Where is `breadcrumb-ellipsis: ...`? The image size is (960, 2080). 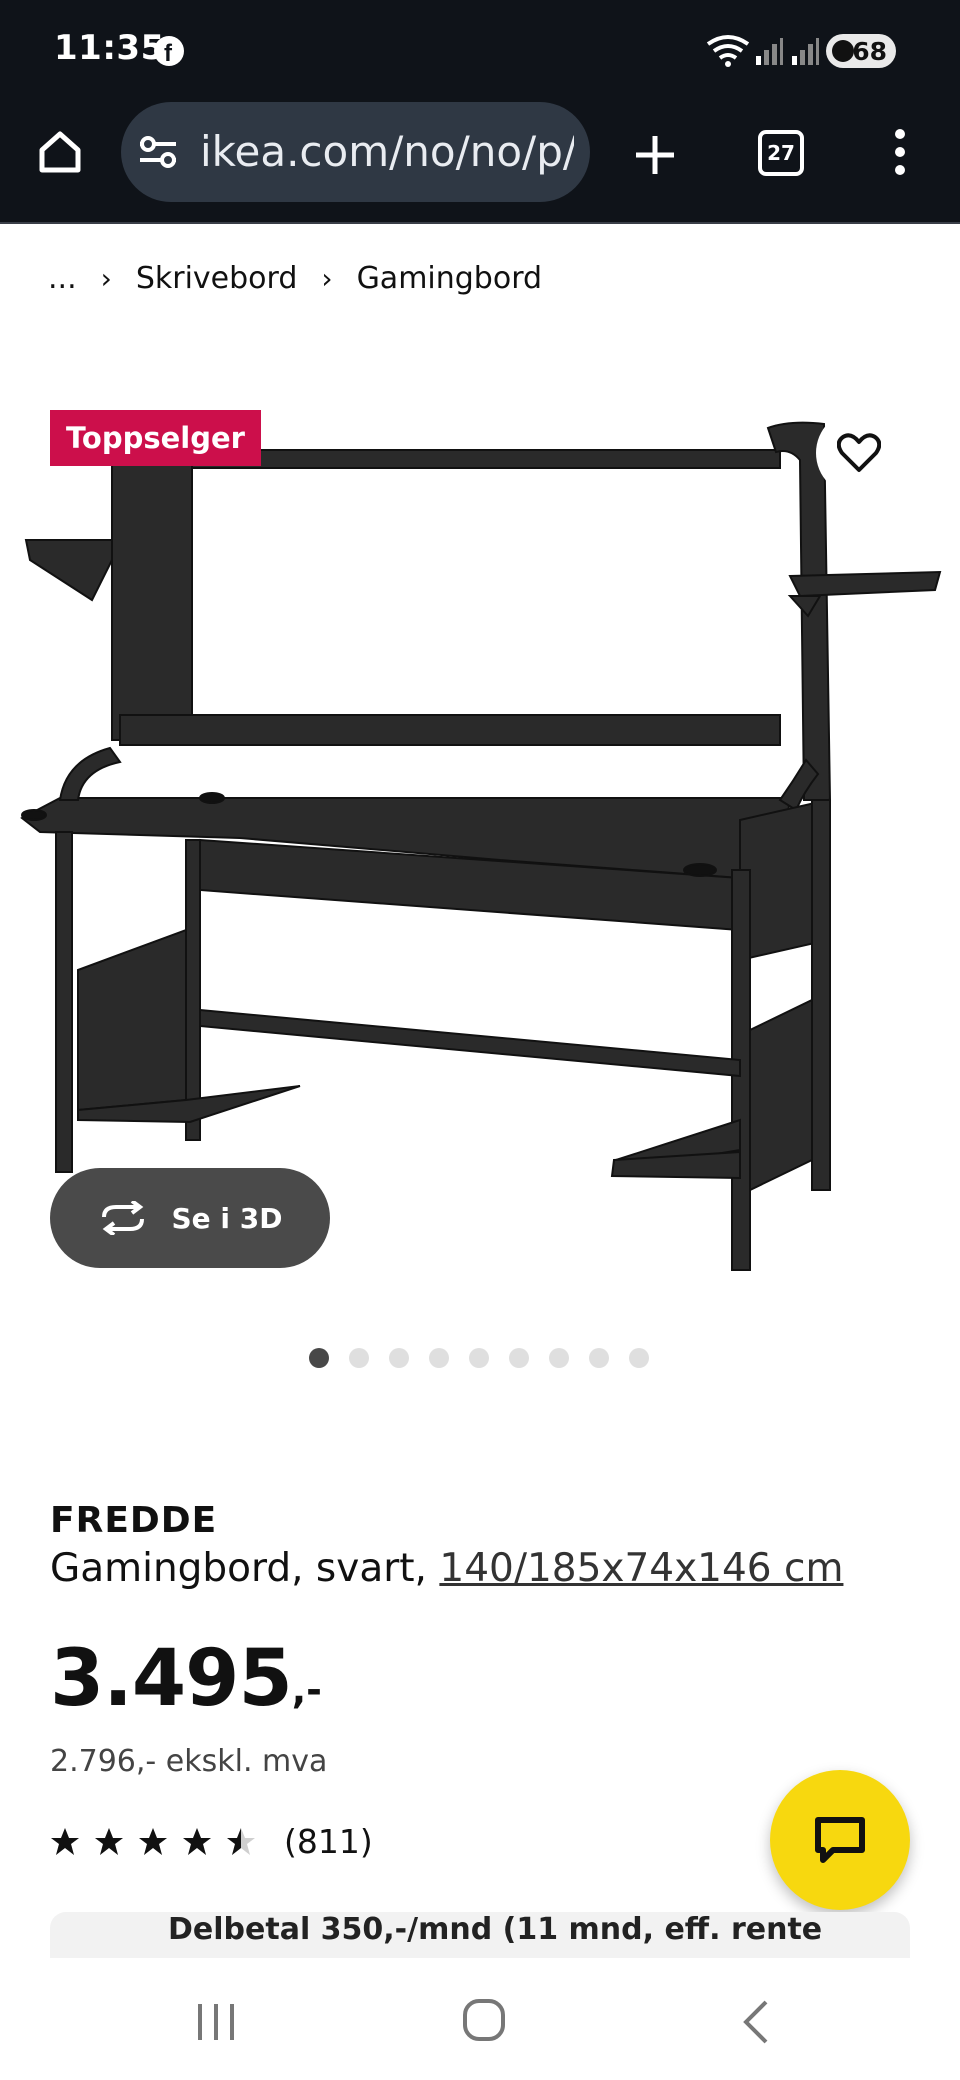
breadcrumb-ellipsis: ... is located at coordinates (62, 278).